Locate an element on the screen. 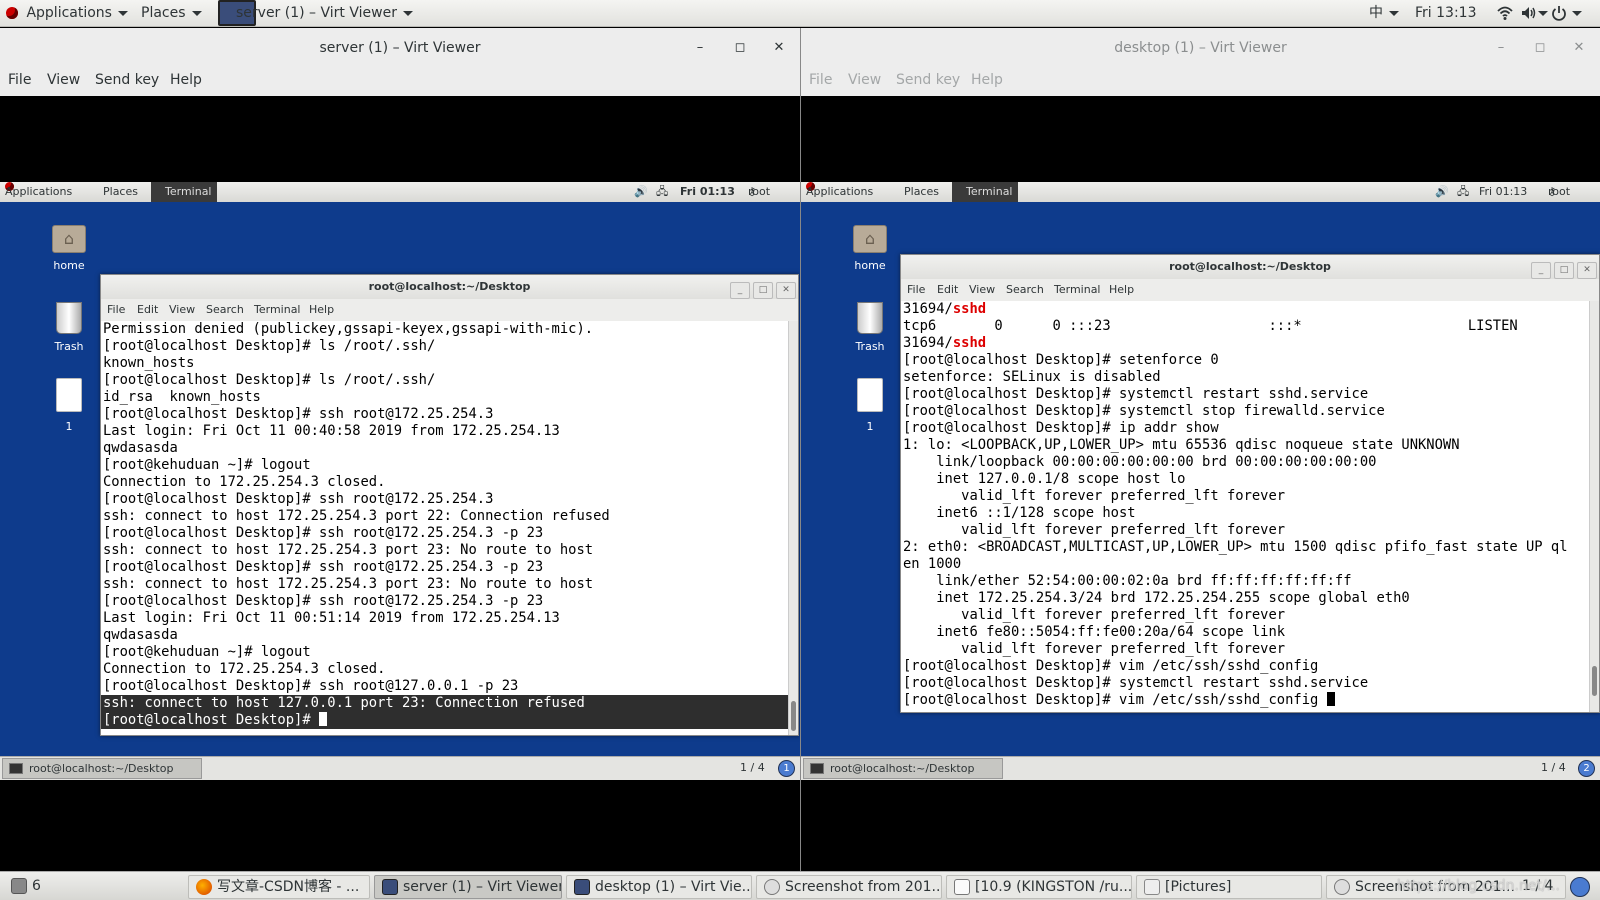  window-titlebar: server (1) – Virt Viewer – ◻ ✕ is located at coordinates (400, 48).